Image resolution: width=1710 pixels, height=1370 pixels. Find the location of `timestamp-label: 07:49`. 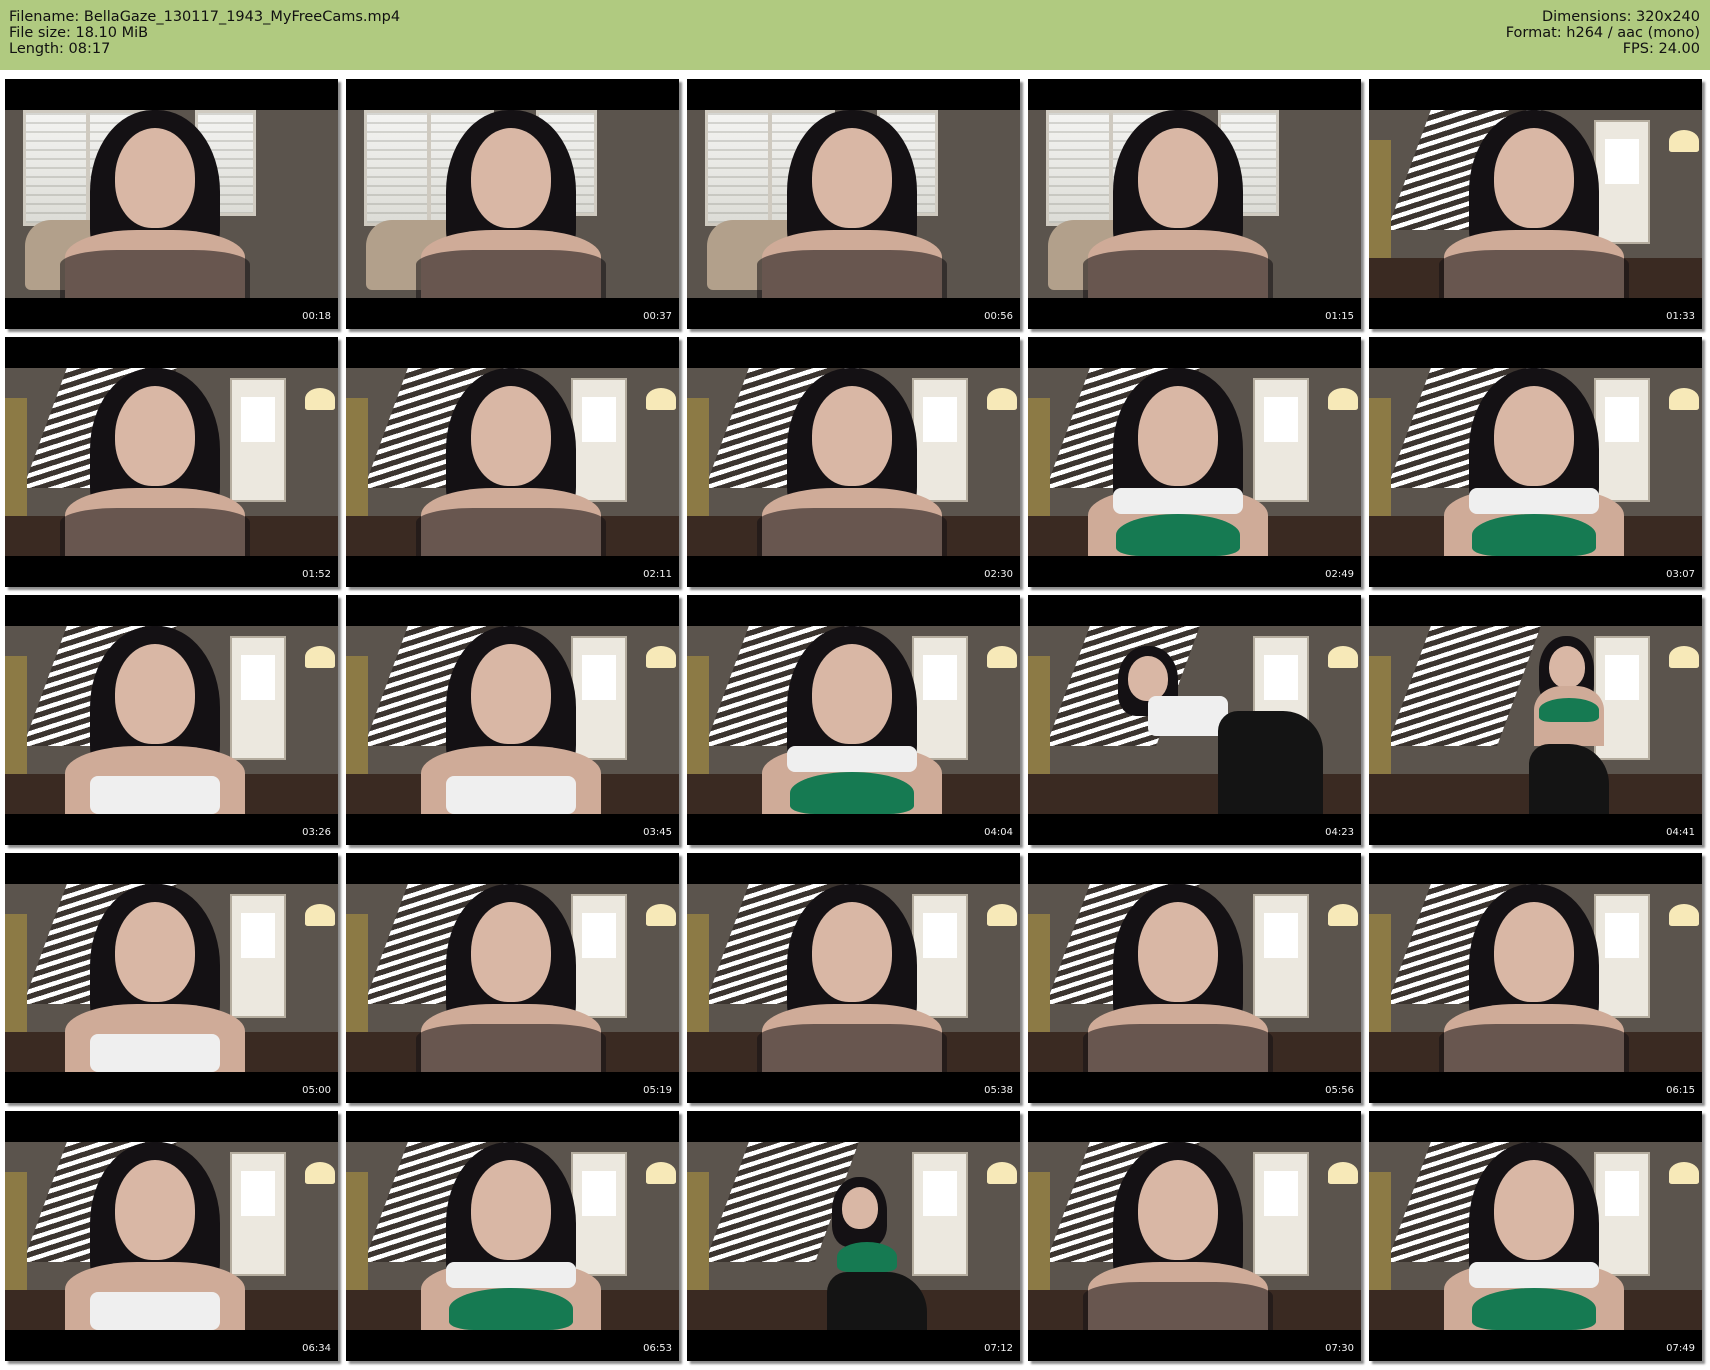

timestamp-label: 07:49 is located at coordinates (1680, 1348).